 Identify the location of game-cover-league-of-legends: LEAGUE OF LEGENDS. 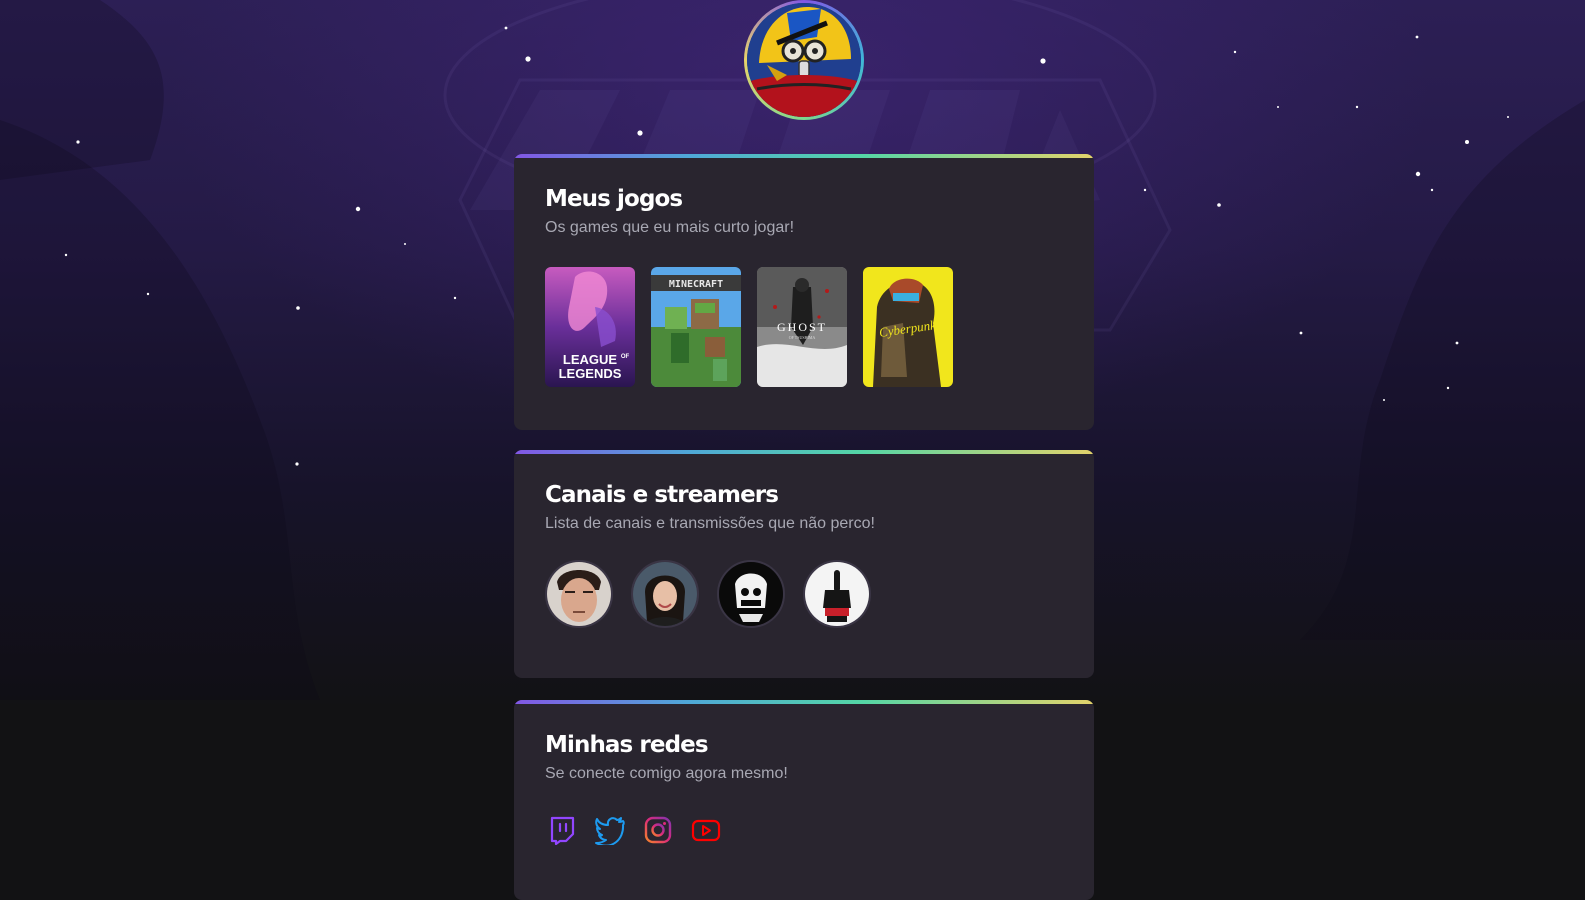
(590, 327).